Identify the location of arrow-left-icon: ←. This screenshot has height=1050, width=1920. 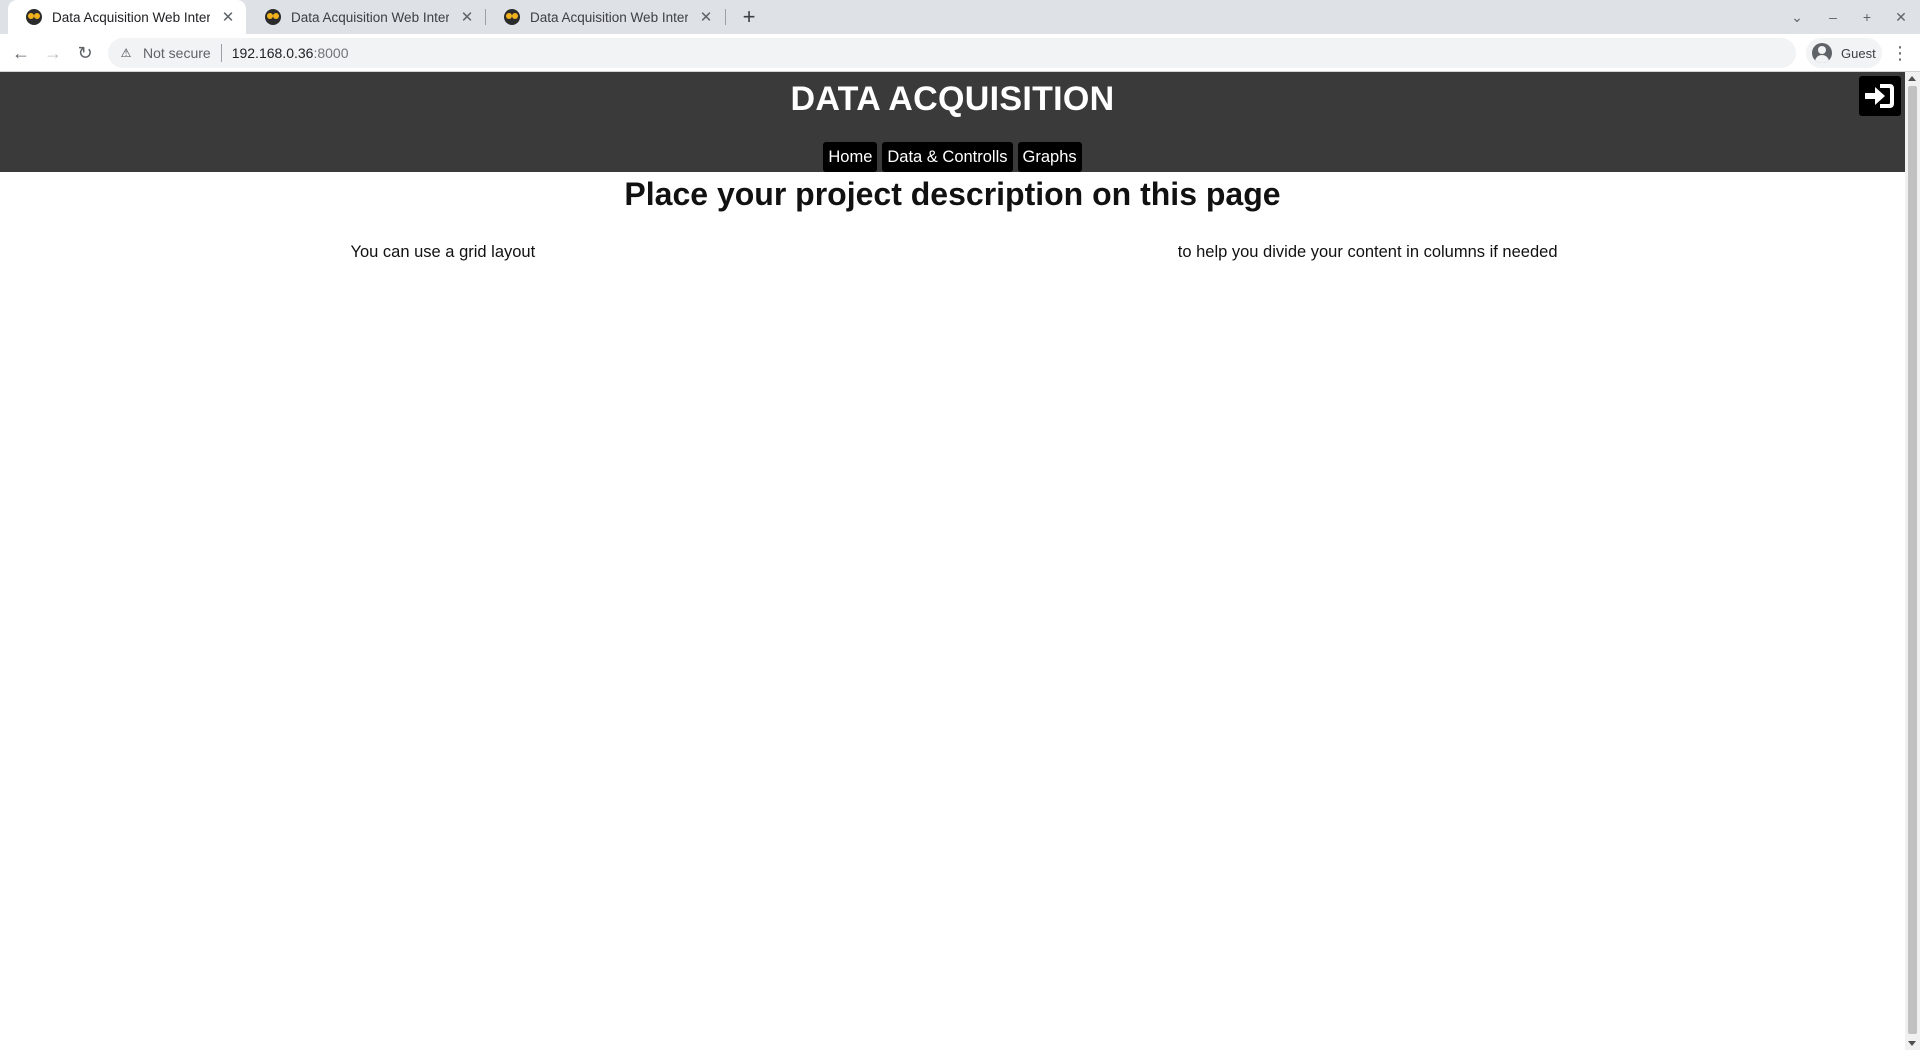
(21, 52).